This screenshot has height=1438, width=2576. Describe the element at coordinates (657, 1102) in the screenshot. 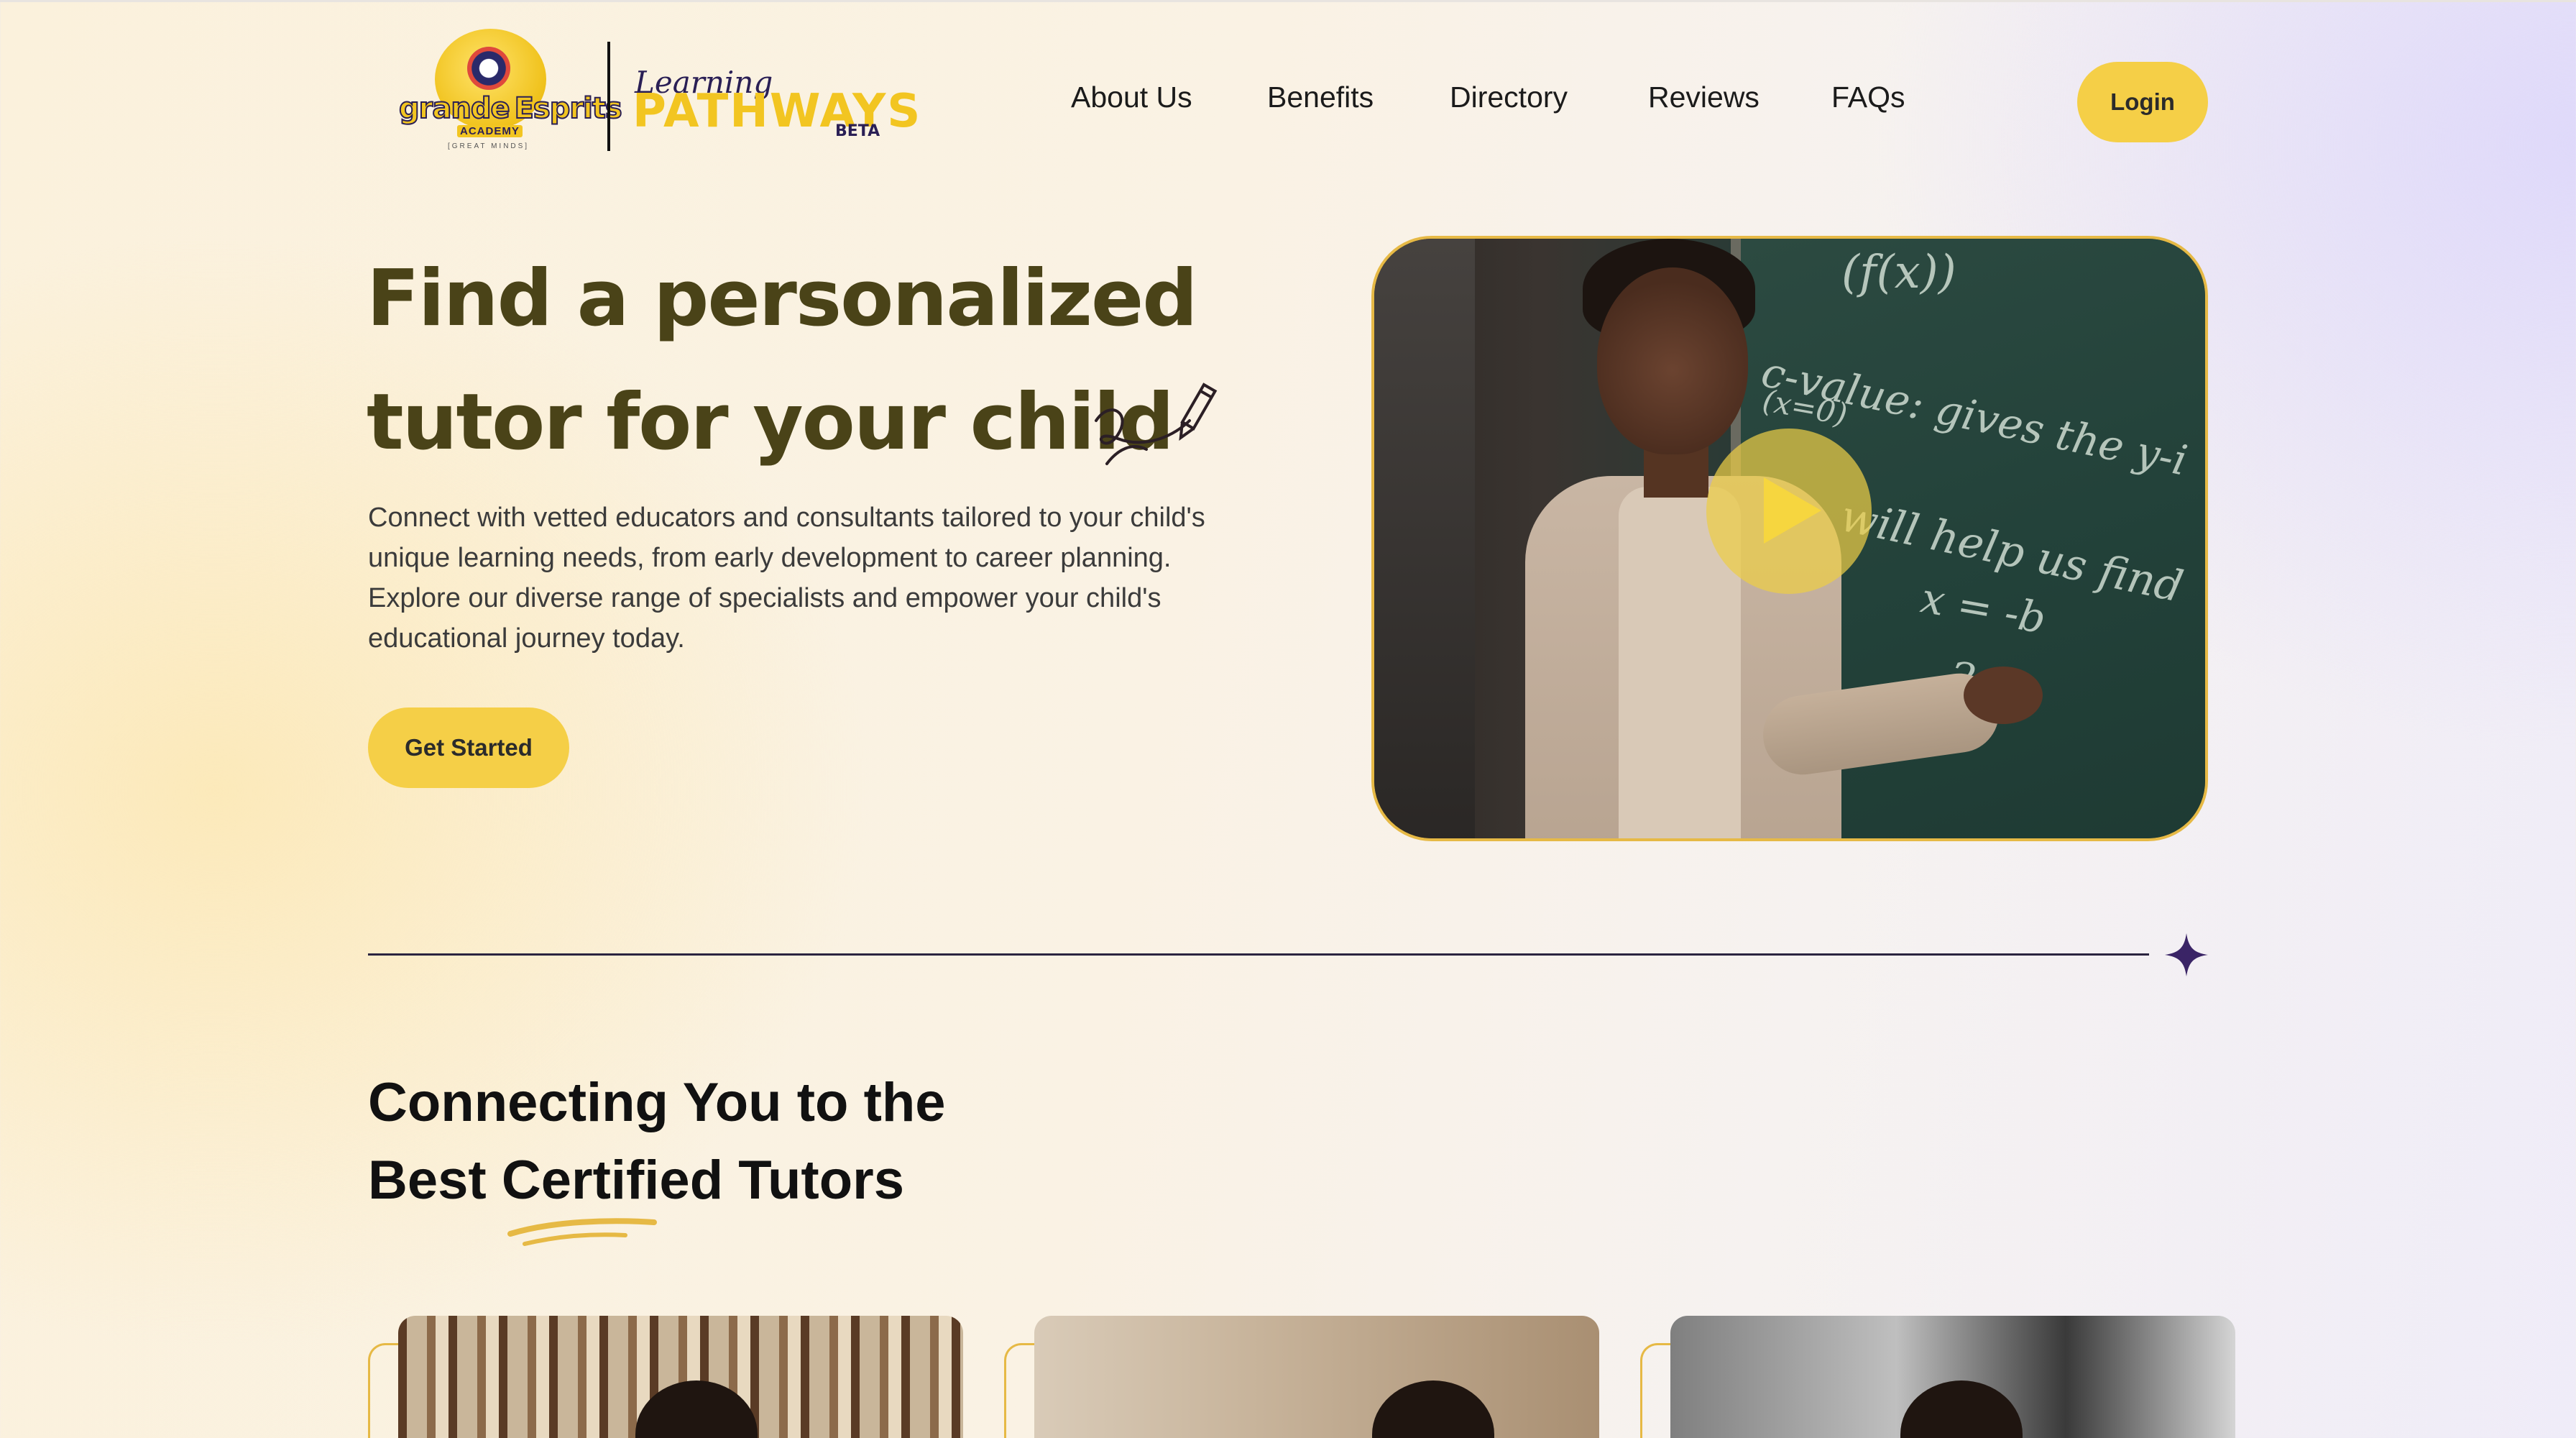

I see `section-title-line1: Connecting You to the` at that location.